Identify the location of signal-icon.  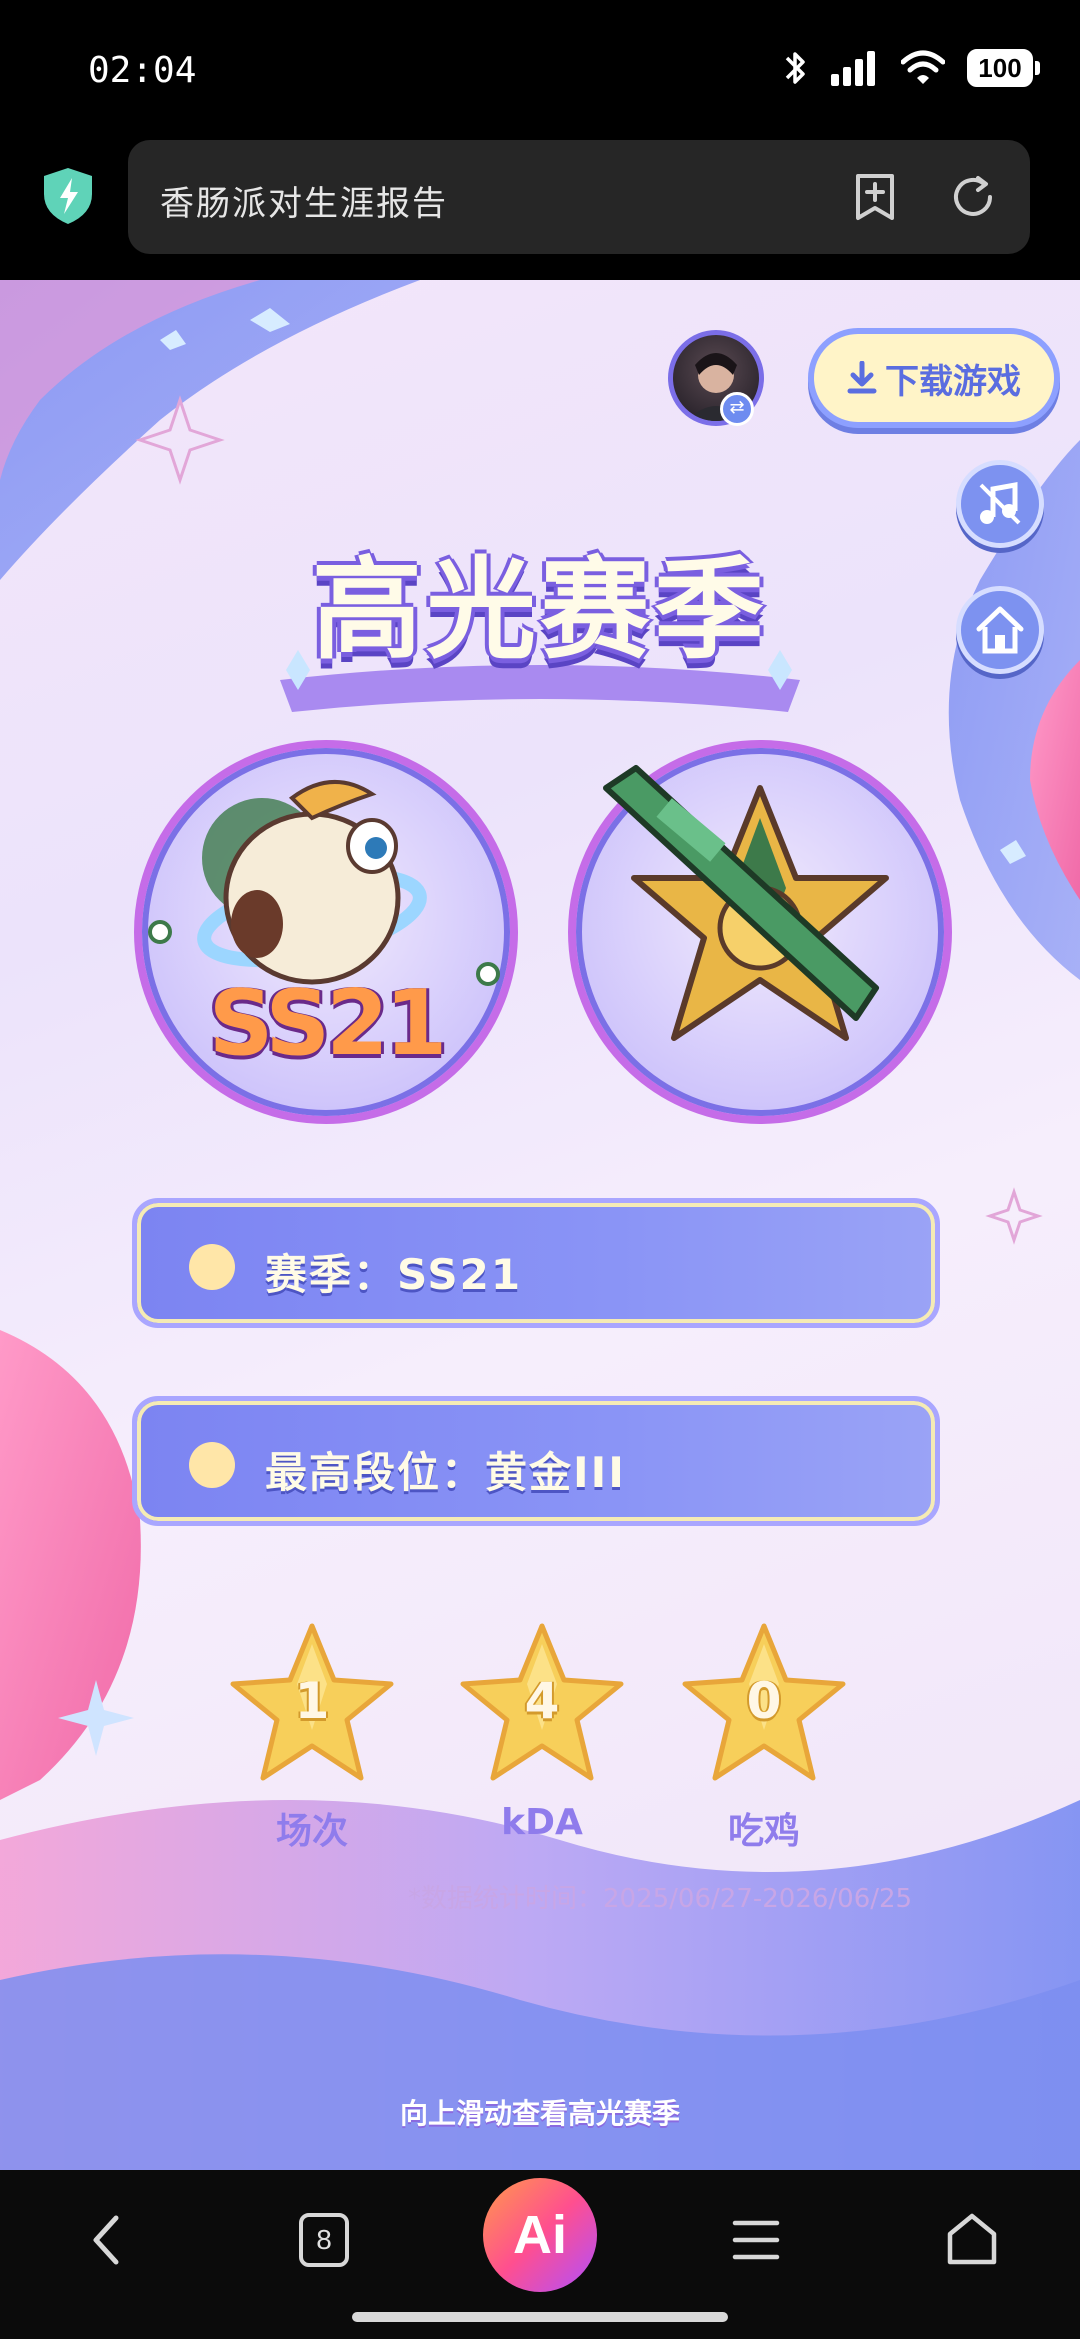
(853, 68).